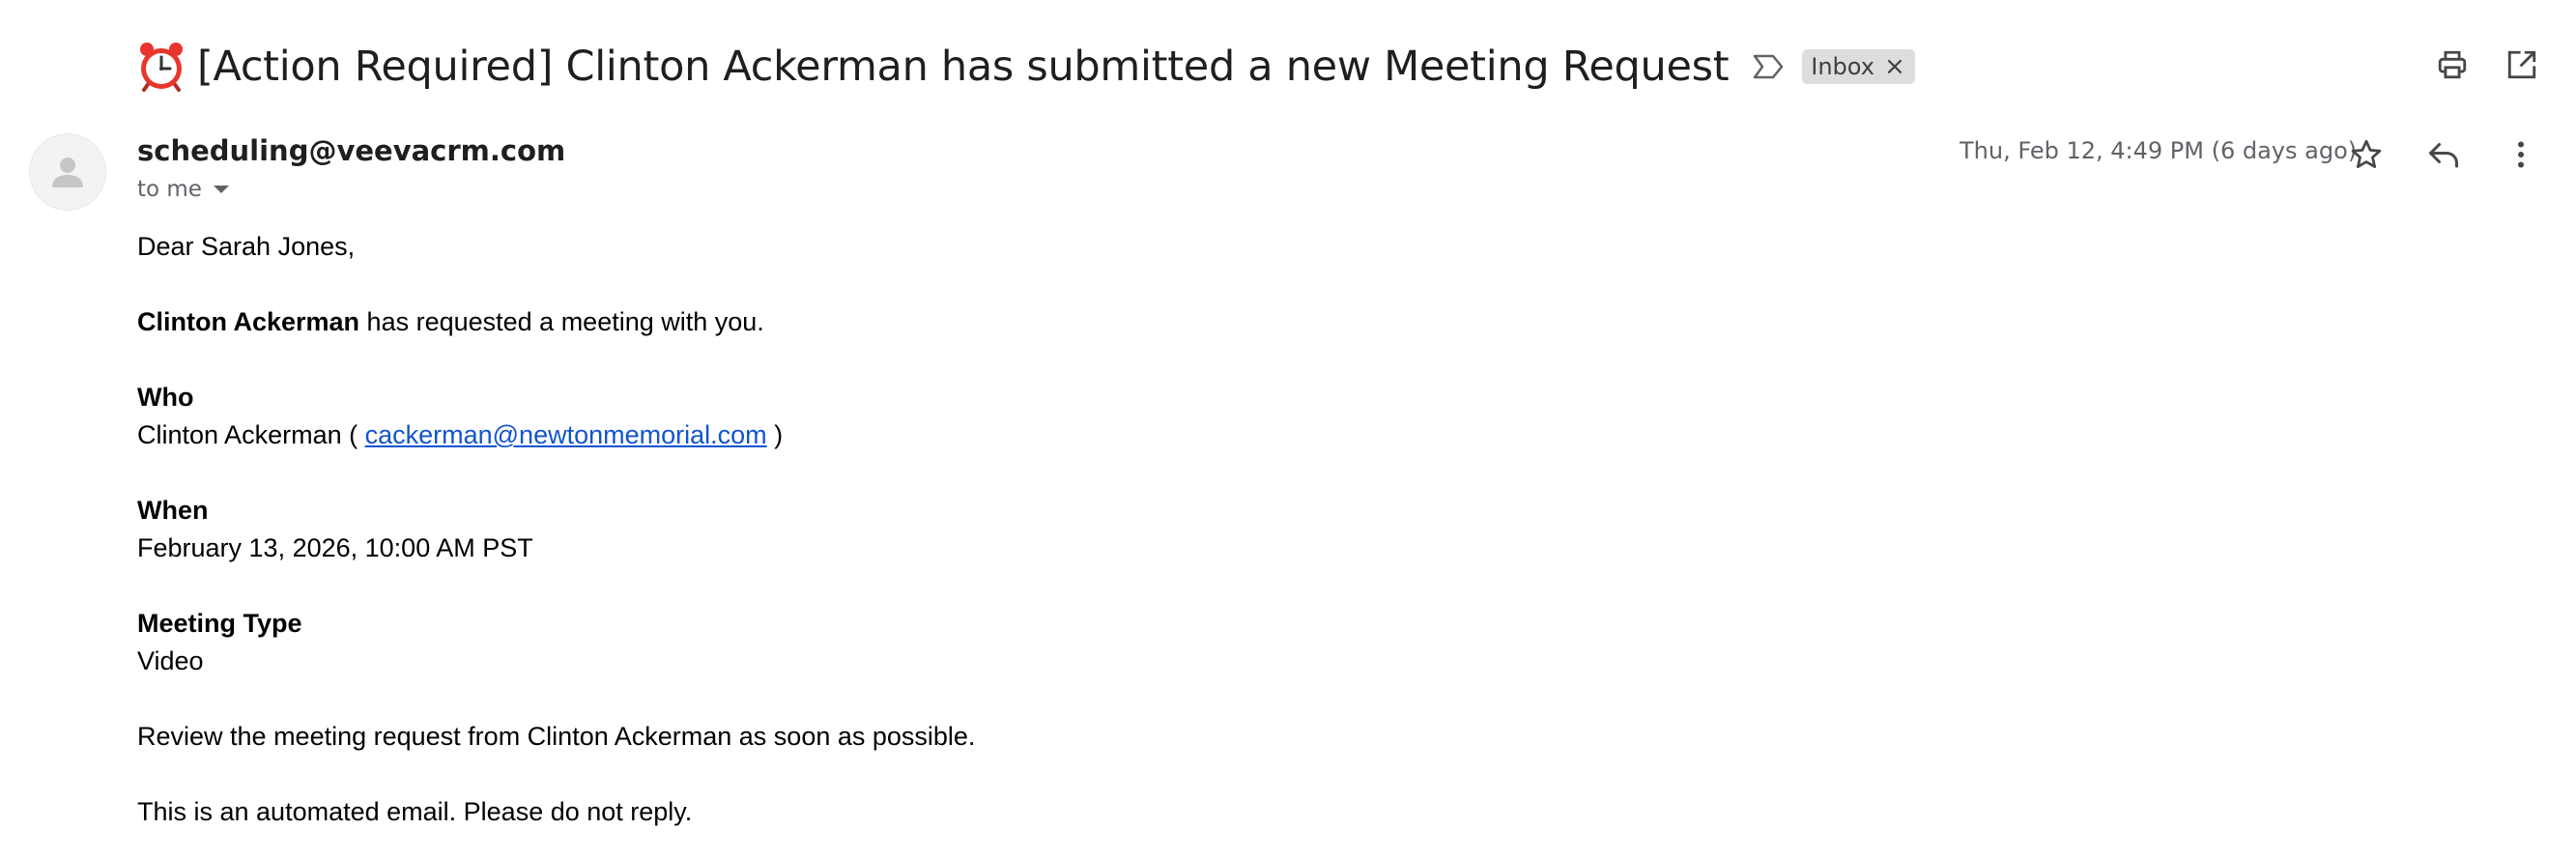  Describe the element at coordinates (173, 510) in the screenshot. I see `when-heading: When` at that location.